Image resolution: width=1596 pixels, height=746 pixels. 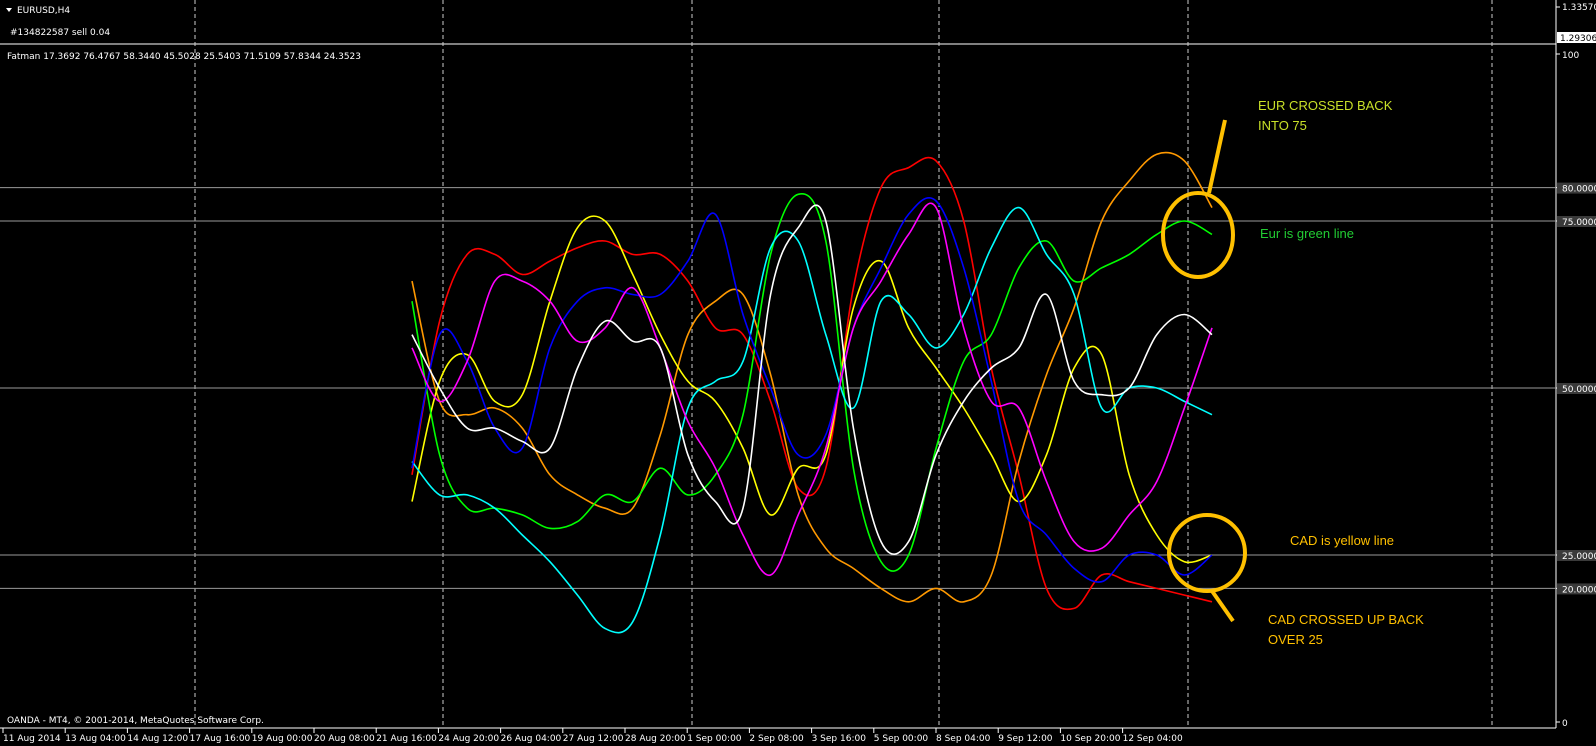 I want to click on price-top-label: 1.33570, so click(x=1579, y=8).